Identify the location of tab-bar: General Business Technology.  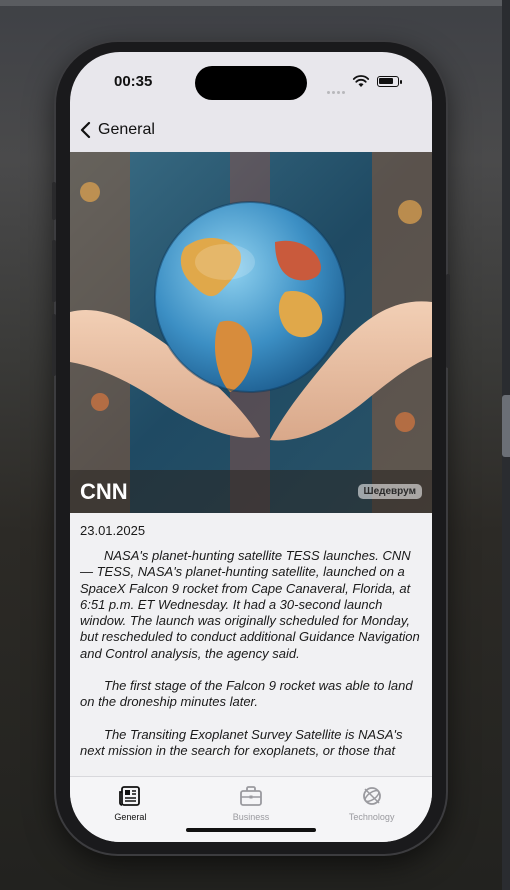
(251, 809).